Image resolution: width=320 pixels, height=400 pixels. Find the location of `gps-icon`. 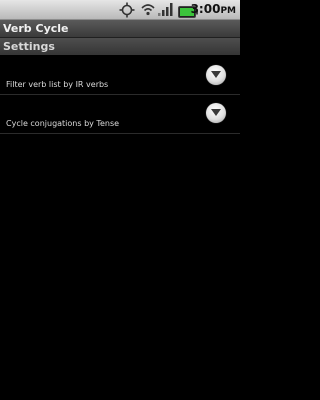

gps-icon is located at coordinates (127, 12).